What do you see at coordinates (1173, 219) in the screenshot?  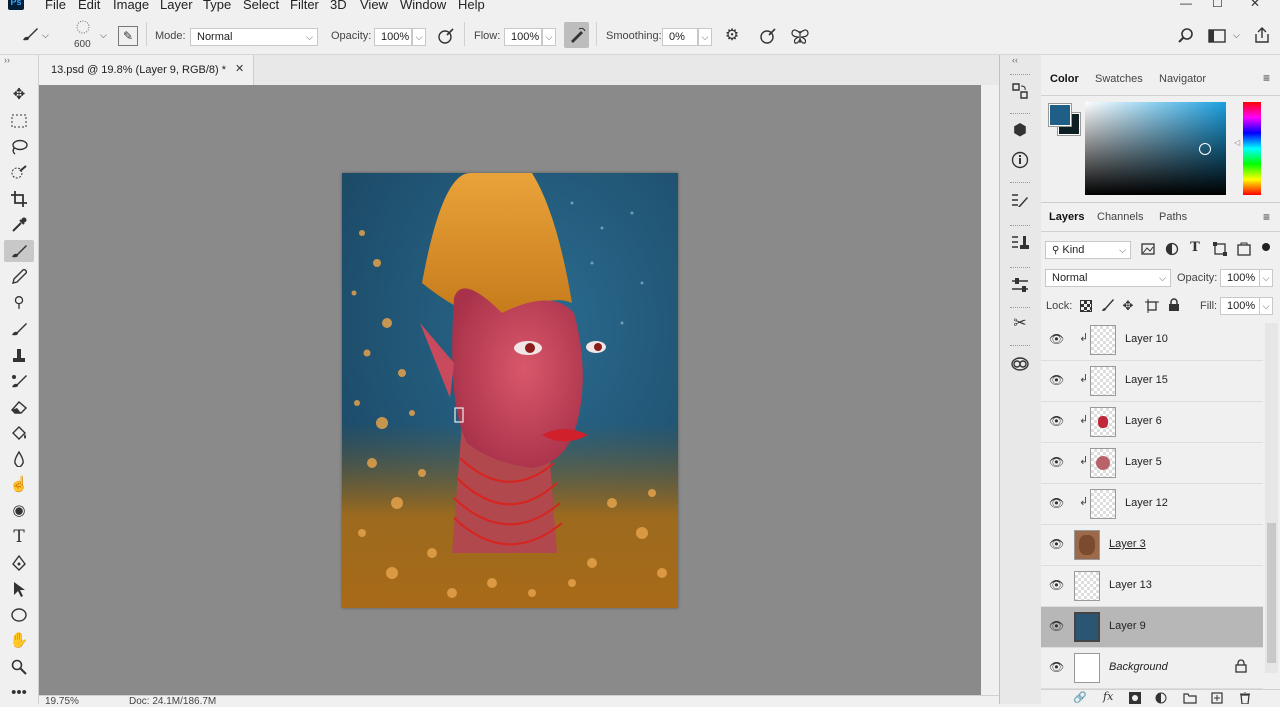 I see `tab-paths: Paths` at bounding box center [1173, 219].